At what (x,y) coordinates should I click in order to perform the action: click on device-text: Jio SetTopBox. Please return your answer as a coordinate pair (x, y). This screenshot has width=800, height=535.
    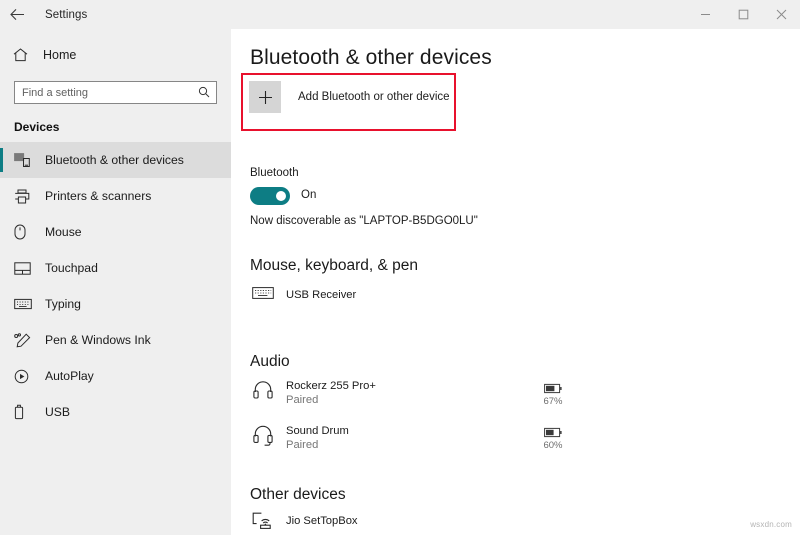
    Looking at the image, I should click on (322, 520).